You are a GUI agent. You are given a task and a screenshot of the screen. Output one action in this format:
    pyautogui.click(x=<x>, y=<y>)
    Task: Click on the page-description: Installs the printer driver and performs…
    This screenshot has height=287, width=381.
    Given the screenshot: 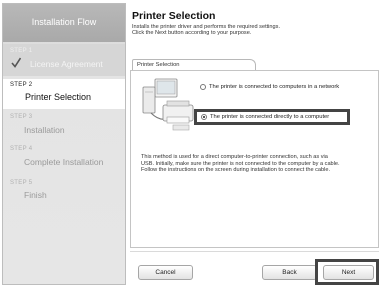 What is the action you would take?
    pyautogui.click(x=255, y=30)
    